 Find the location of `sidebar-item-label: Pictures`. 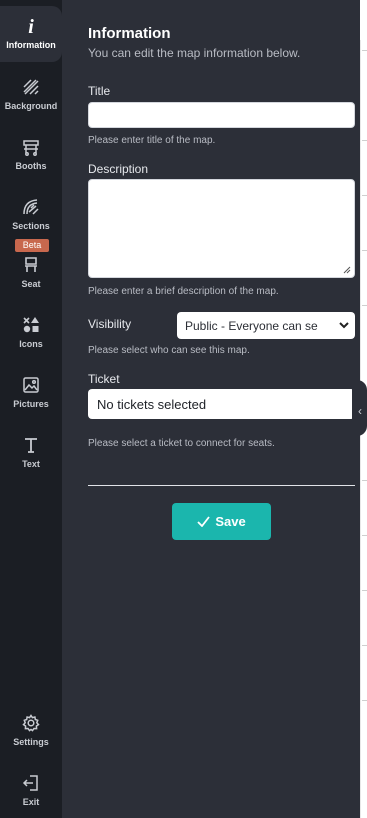

sidebar-item-label: Pictures is located at coordinates (31, 404).